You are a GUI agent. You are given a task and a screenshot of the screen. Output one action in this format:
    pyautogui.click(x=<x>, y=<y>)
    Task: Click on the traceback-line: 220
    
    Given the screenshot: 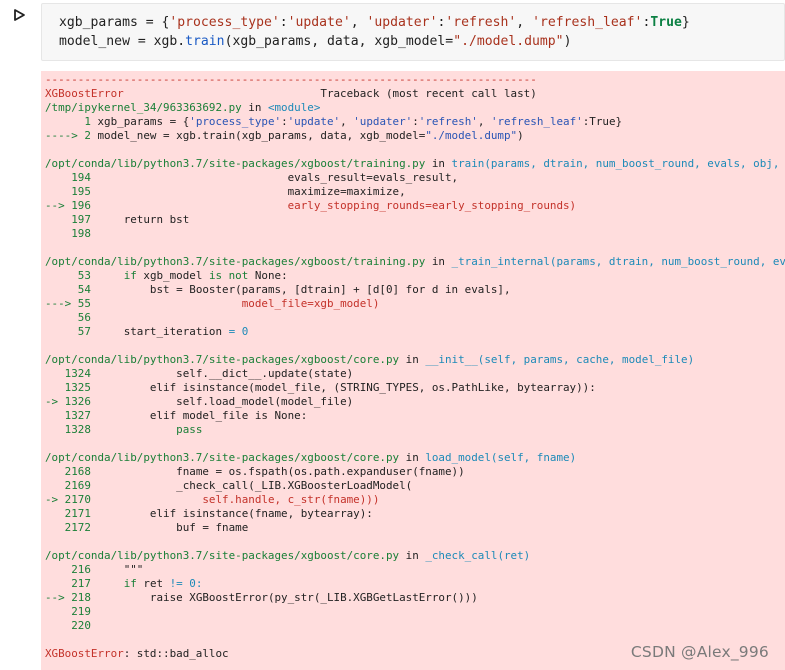 What is the action you would take?
    pyautogui.click(x=415, y=626)
    